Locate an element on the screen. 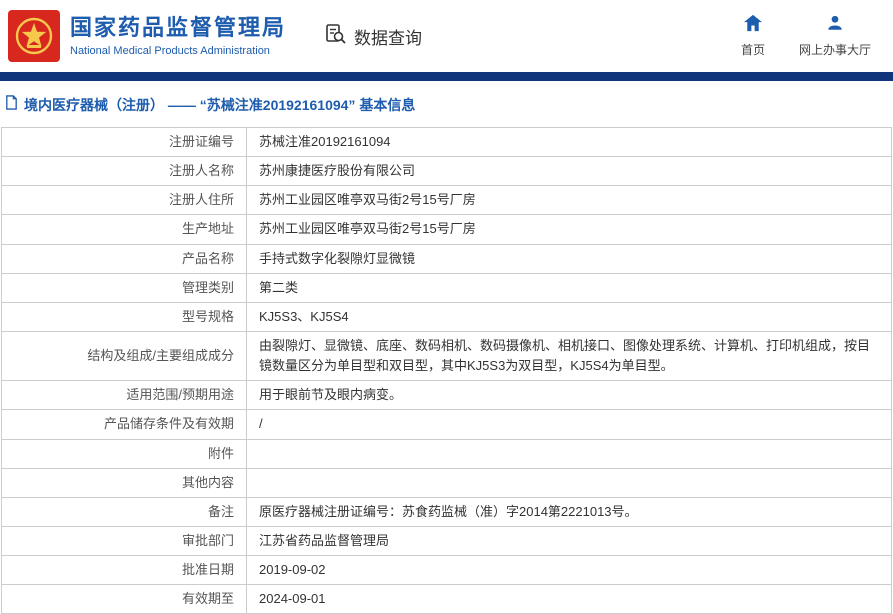 This screenshot has width=893, height=614. row-label: 注册证编号 is located at coordinates (124, 142).